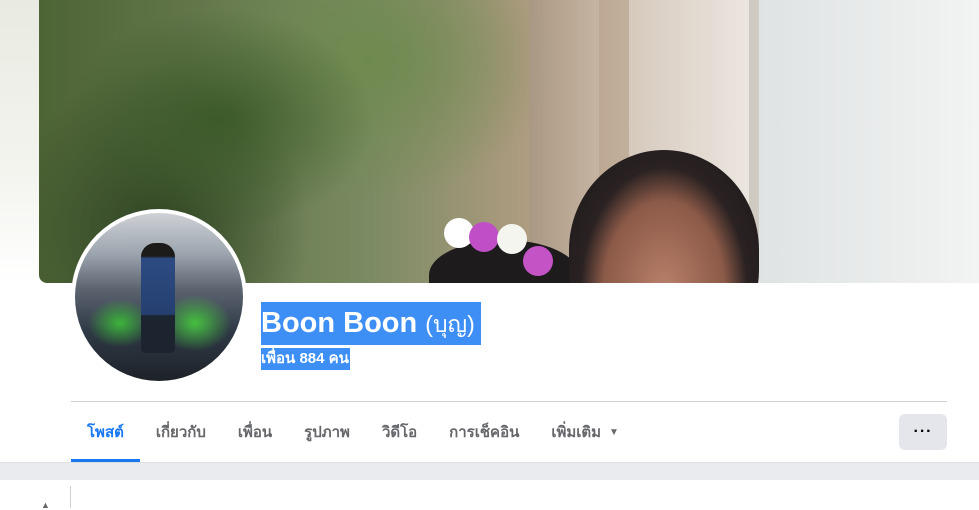 Image resolution: width=979 pixels, height=510 pixels. I want to click on cover-wall, so click(869, 141).